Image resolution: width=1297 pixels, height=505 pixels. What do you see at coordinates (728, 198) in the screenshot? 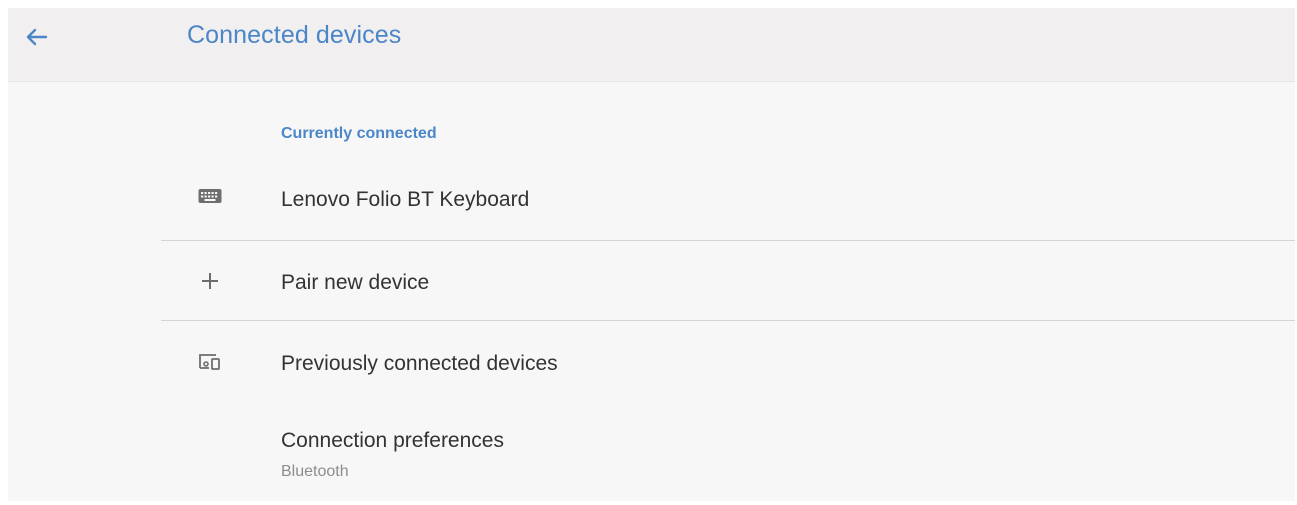
I see `device-row-lenovo-keyboard: Lenovo Folio BT Keyboard` at bounding box center [728, 198].